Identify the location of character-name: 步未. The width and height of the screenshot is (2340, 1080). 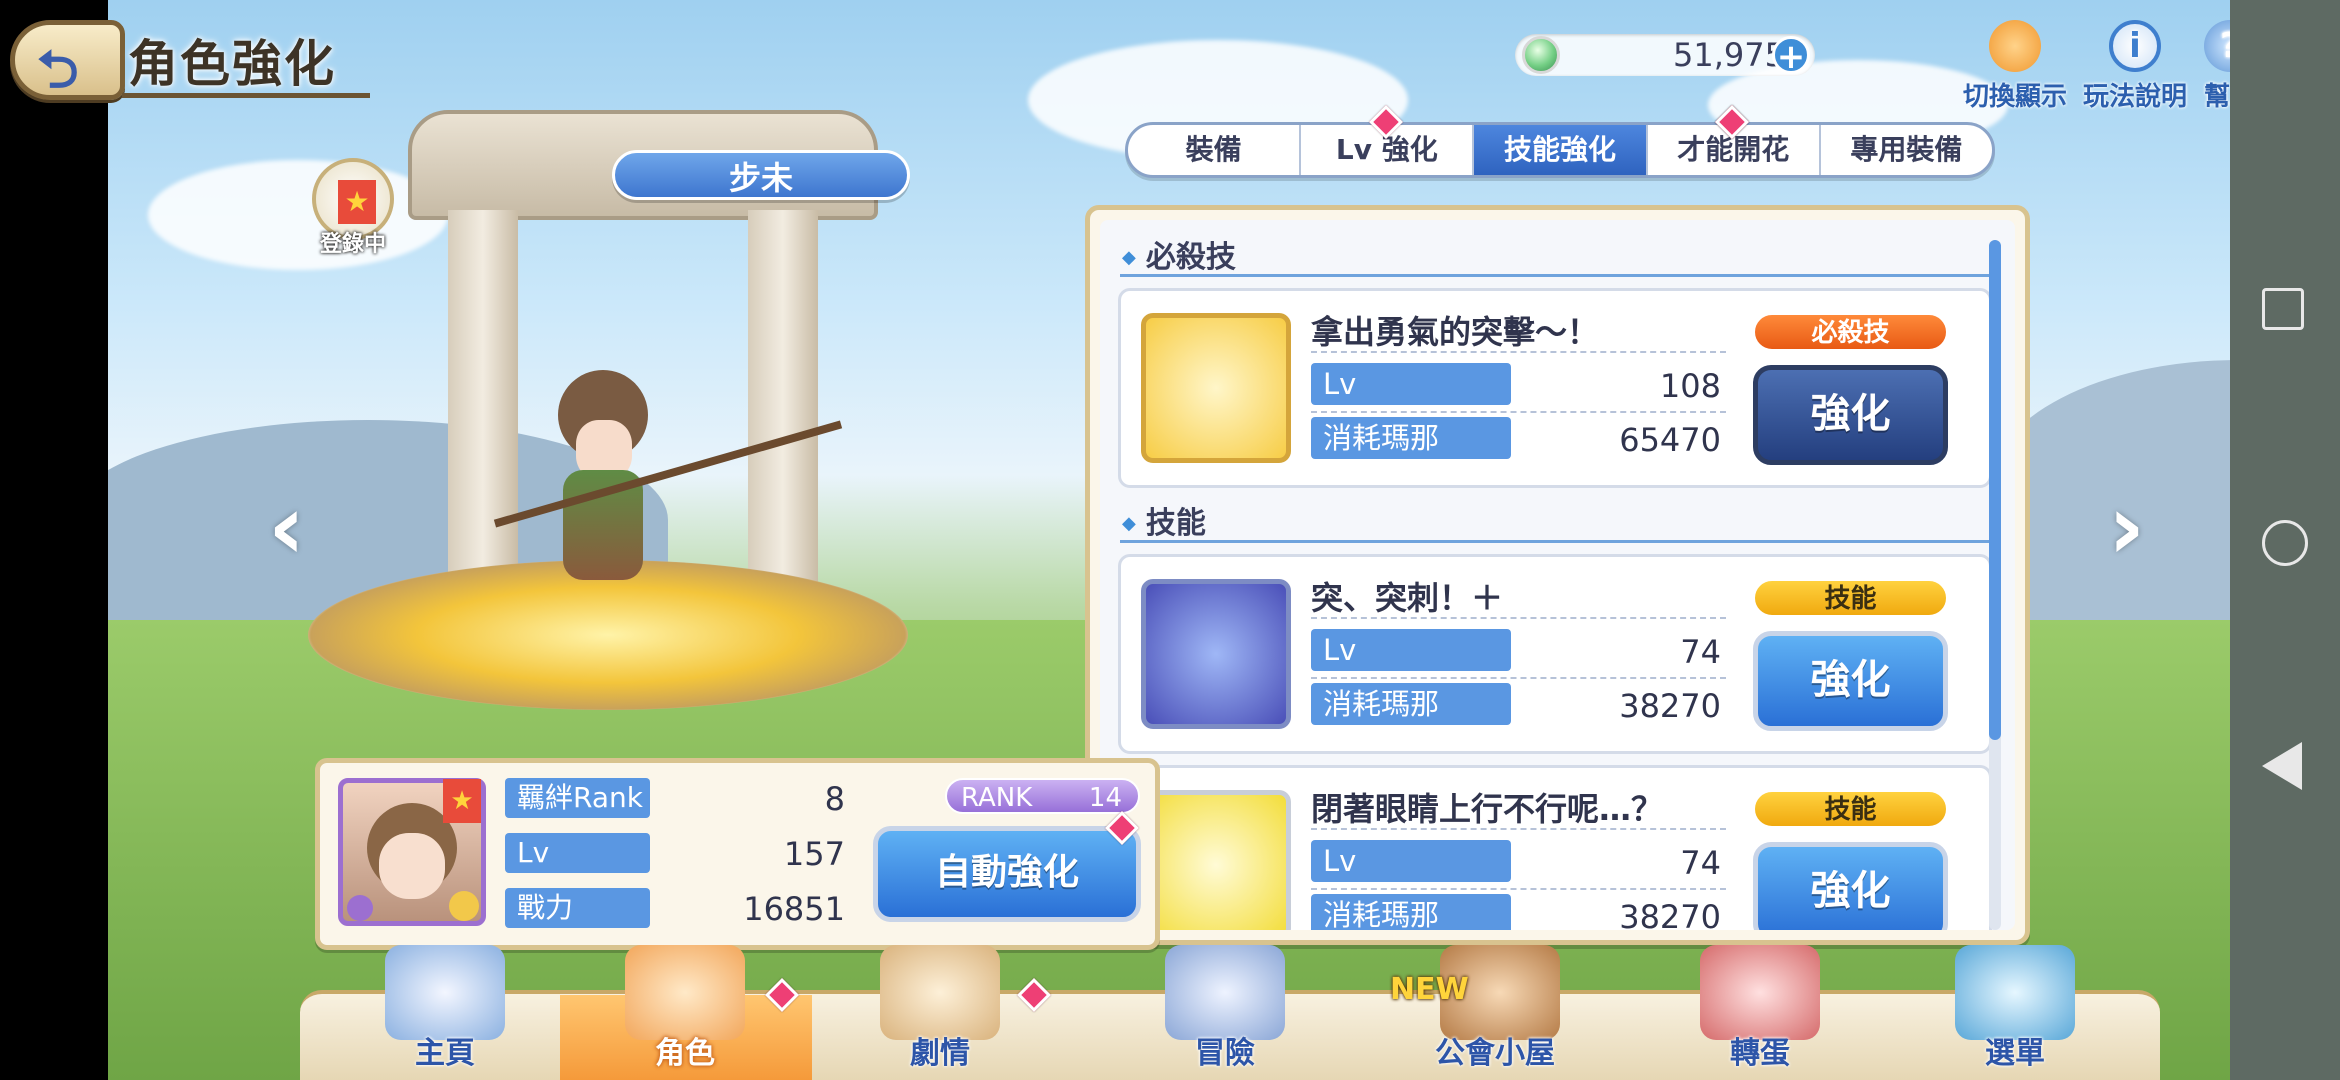
(761, 175).